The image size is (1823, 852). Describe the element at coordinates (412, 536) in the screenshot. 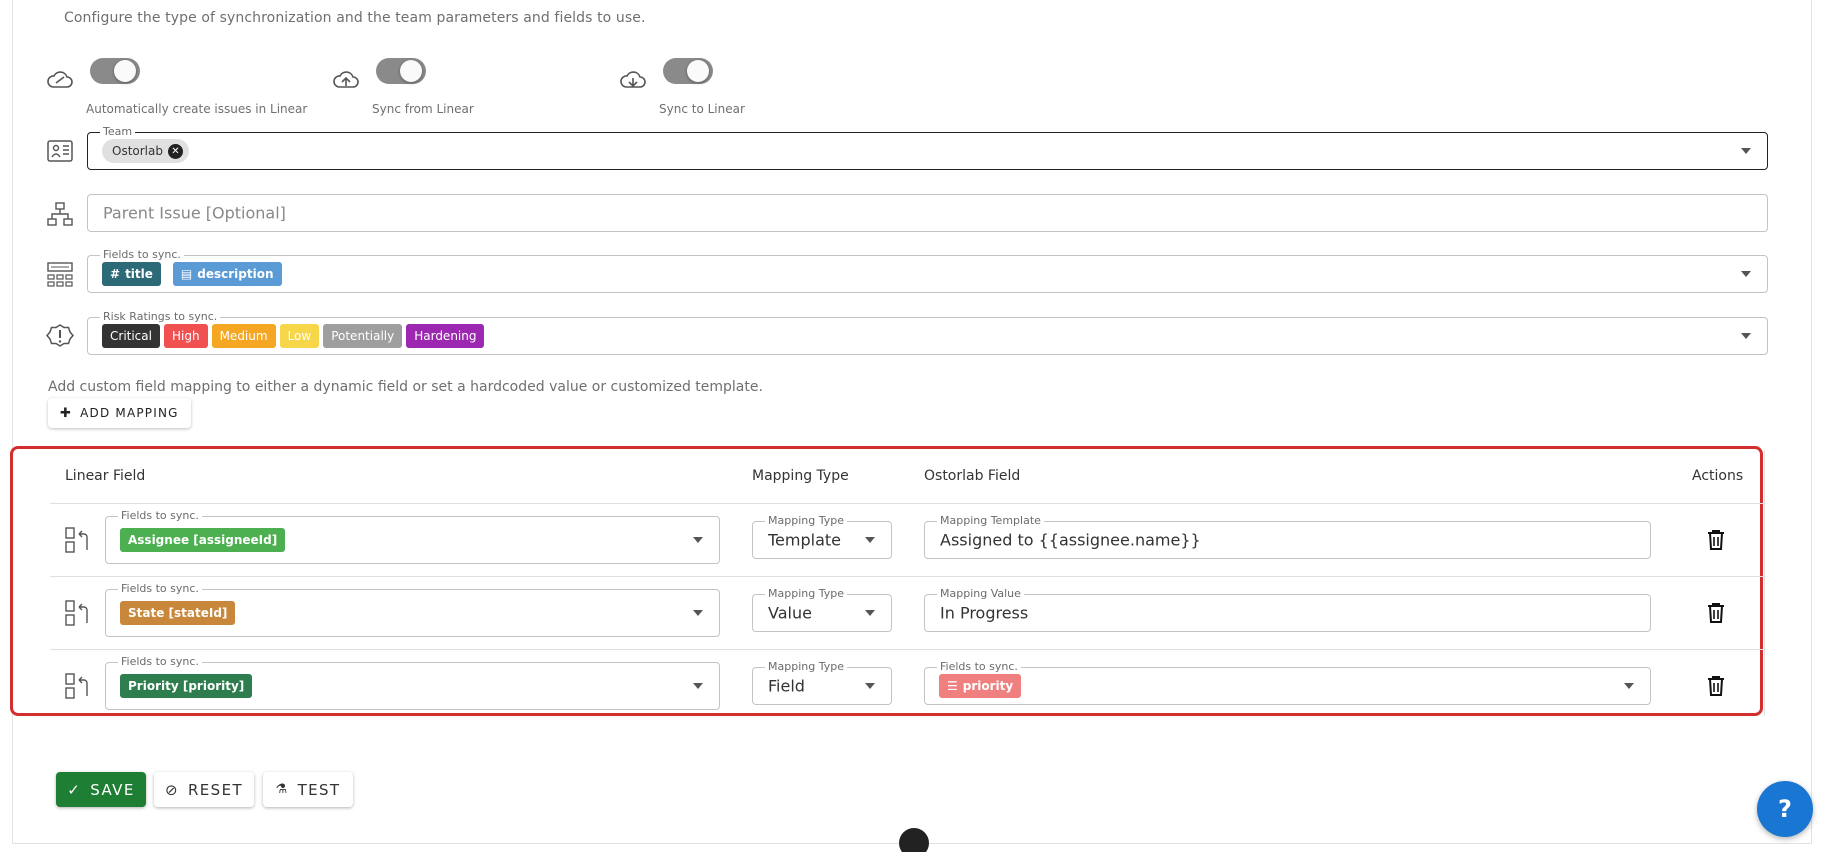

I see `linear-field-select: Fields to sync. Assignee [assigneeId]` at that location.